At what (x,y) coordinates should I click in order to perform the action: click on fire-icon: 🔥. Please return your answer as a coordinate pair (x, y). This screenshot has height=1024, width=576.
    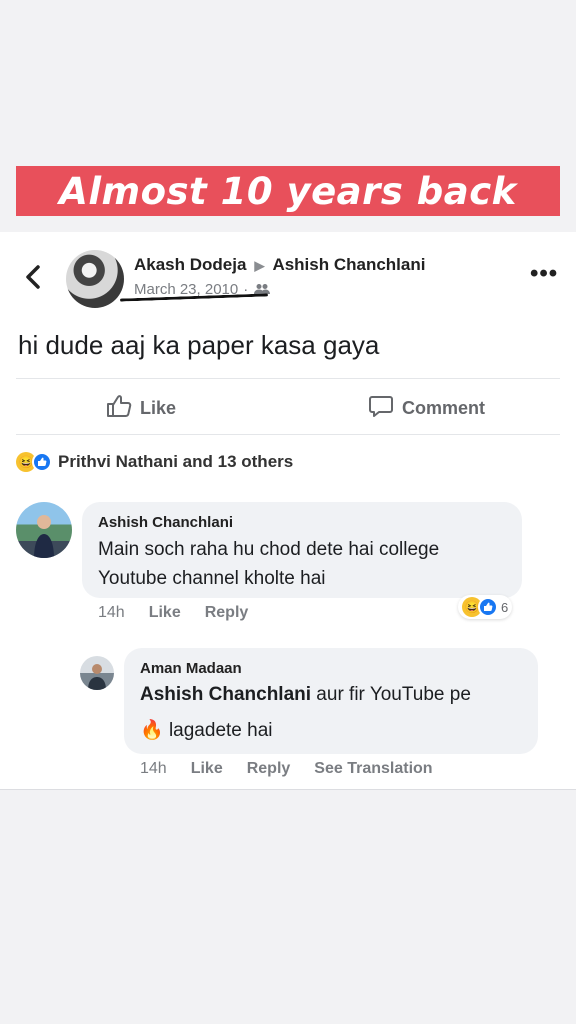
    Looking at the image, I should click on (152, 730).